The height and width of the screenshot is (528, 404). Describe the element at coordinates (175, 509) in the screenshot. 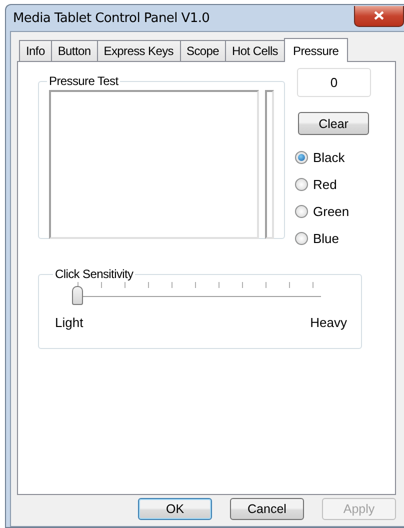

I see `dialog-button: OK` at that location.